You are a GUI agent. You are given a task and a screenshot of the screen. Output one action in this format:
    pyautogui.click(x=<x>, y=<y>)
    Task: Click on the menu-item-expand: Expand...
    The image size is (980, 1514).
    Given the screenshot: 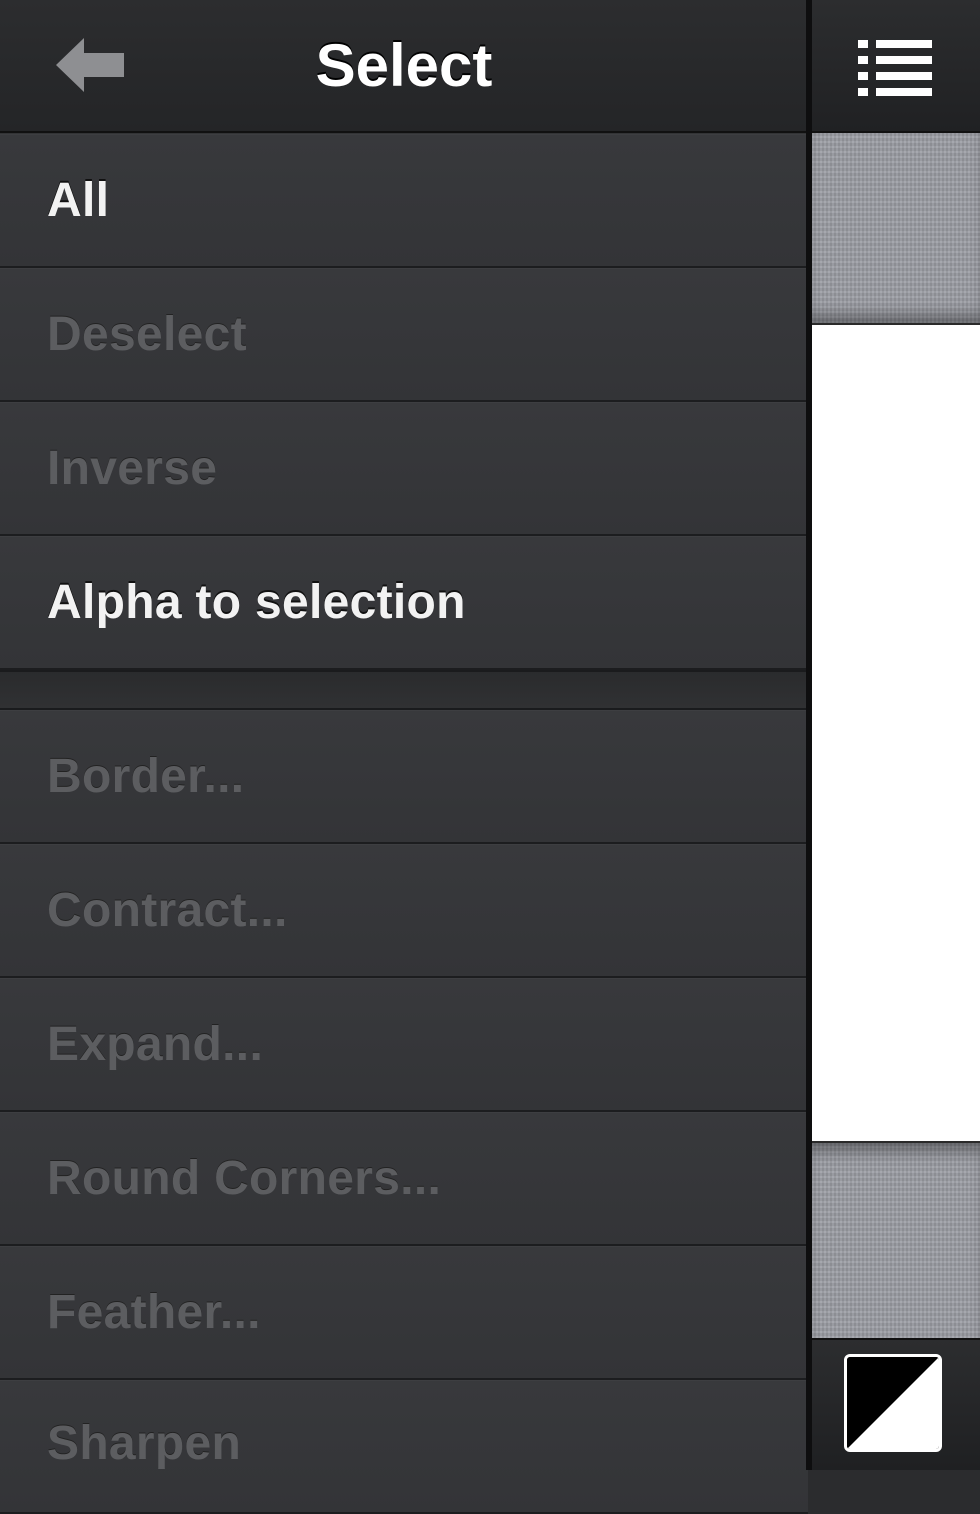 What is the action you would take?
    pyautogui.click(x=404, y=1045)
    